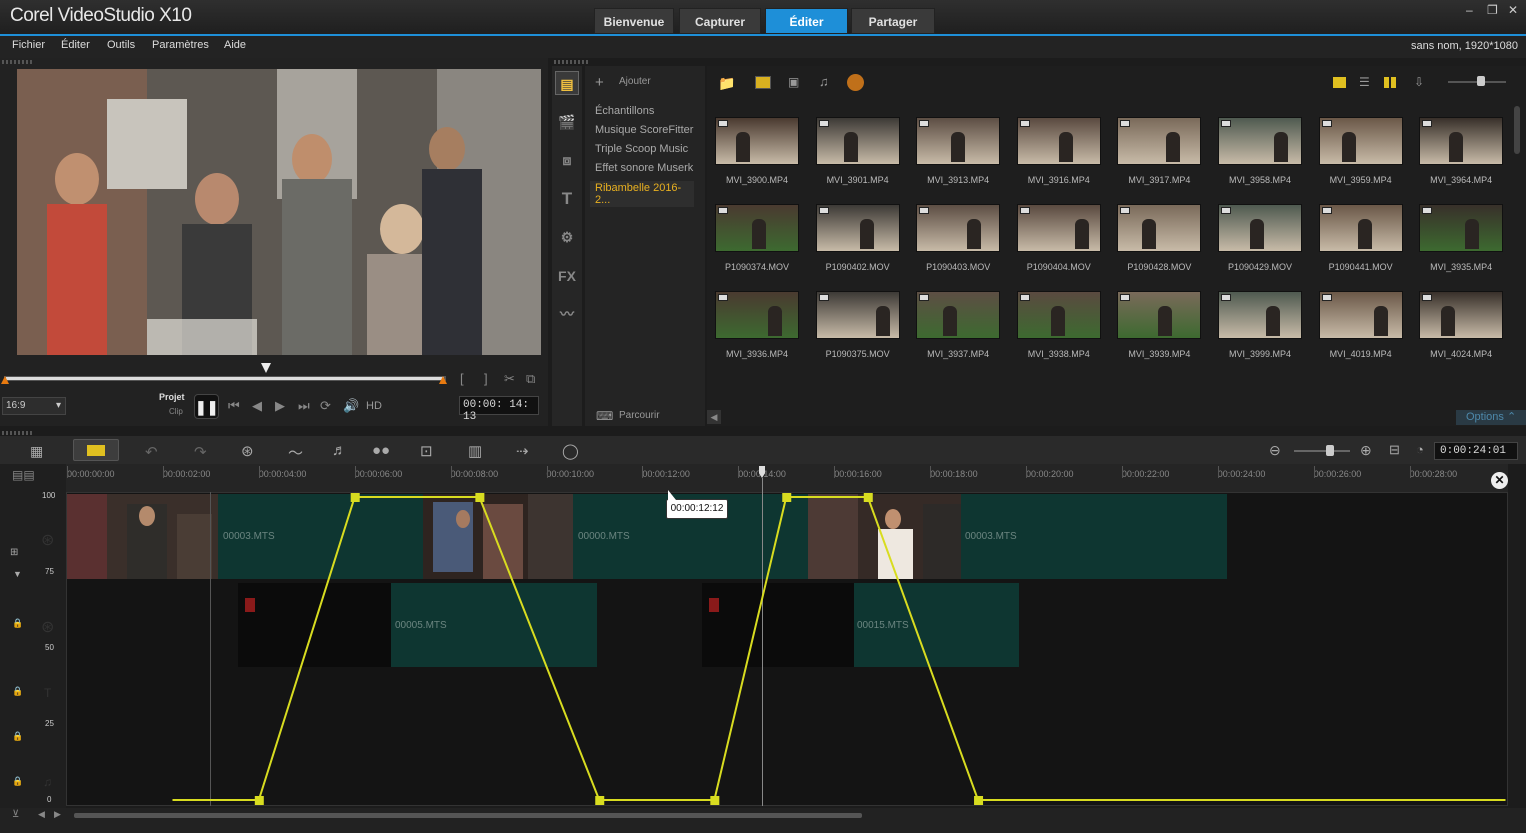 This screenshot has width=1526, height=833. I want to click on time-tooltip: 00:00:12:12, so click(697, 509).